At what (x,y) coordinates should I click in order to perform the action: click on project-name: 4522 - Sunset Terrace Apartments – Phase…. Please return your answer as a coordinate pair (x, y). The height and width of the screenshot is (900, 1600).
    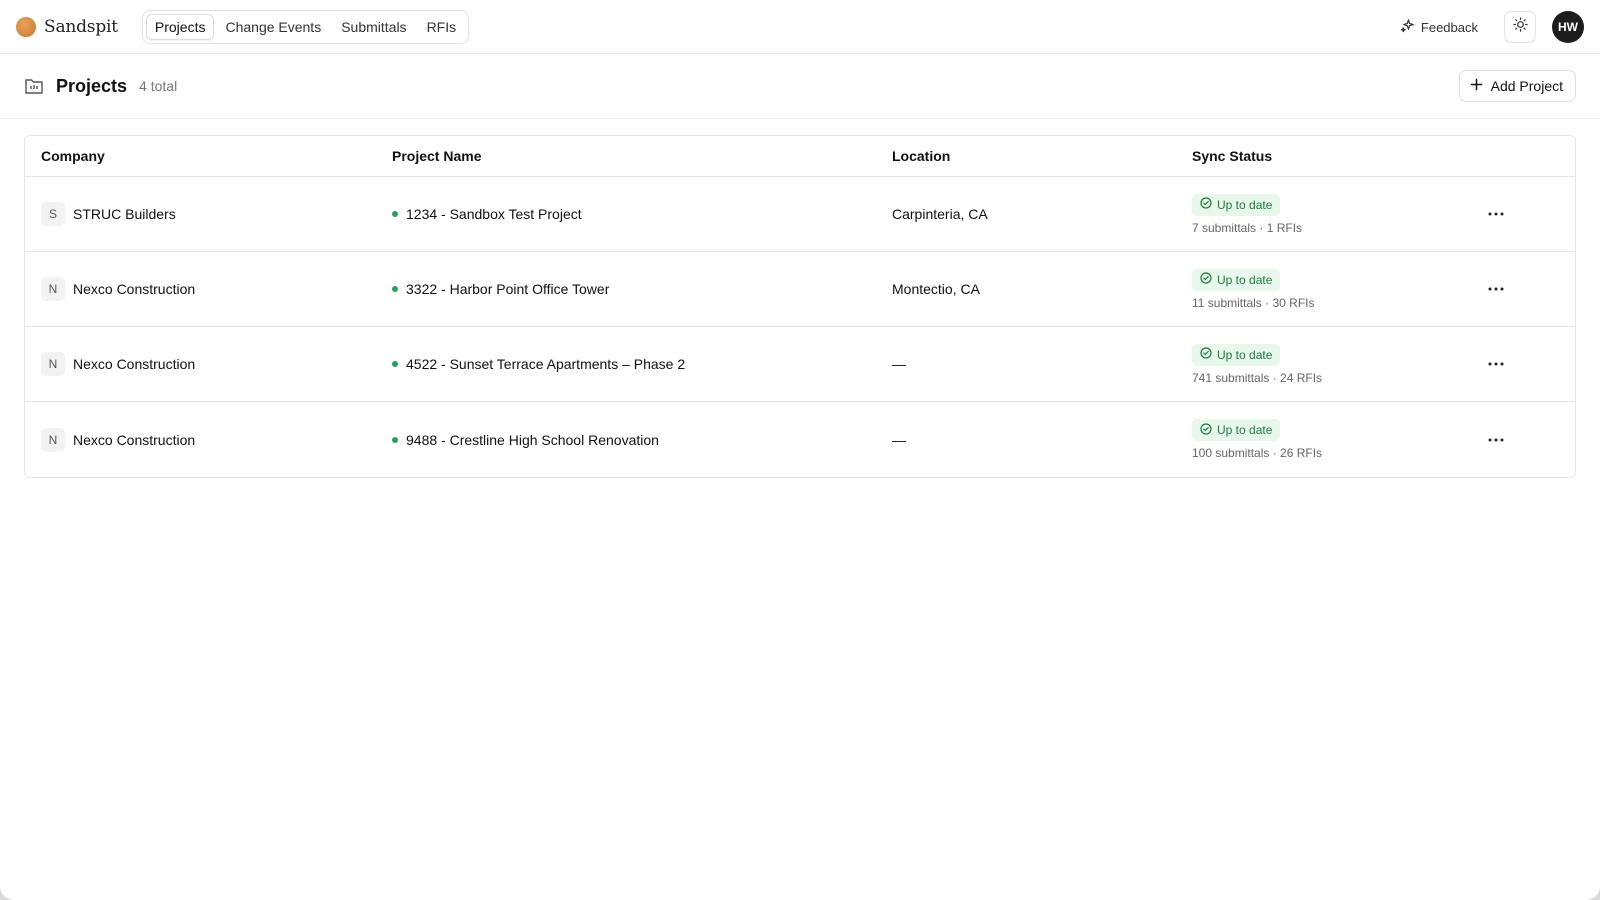
    Looking at the image, I should click on (545, 364).